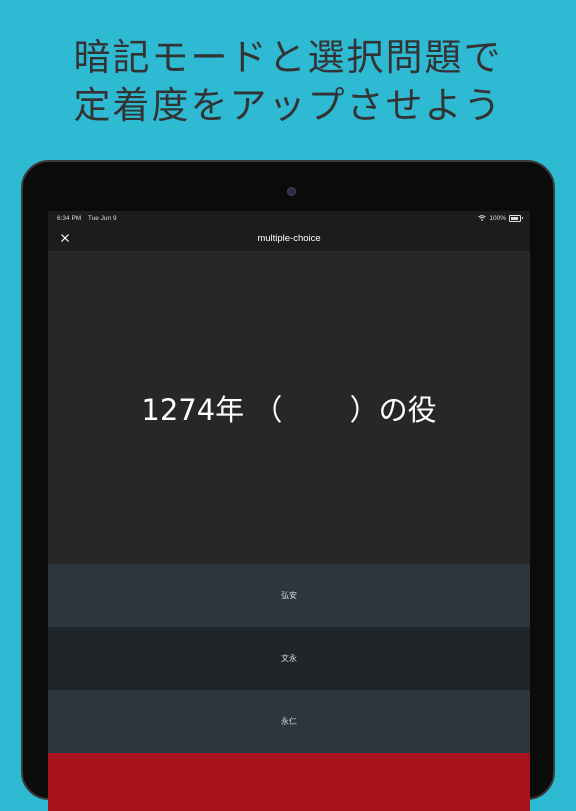  Describe the element at coordinates (516, 218) in the screenshot. I see `battery-icon` at that location.